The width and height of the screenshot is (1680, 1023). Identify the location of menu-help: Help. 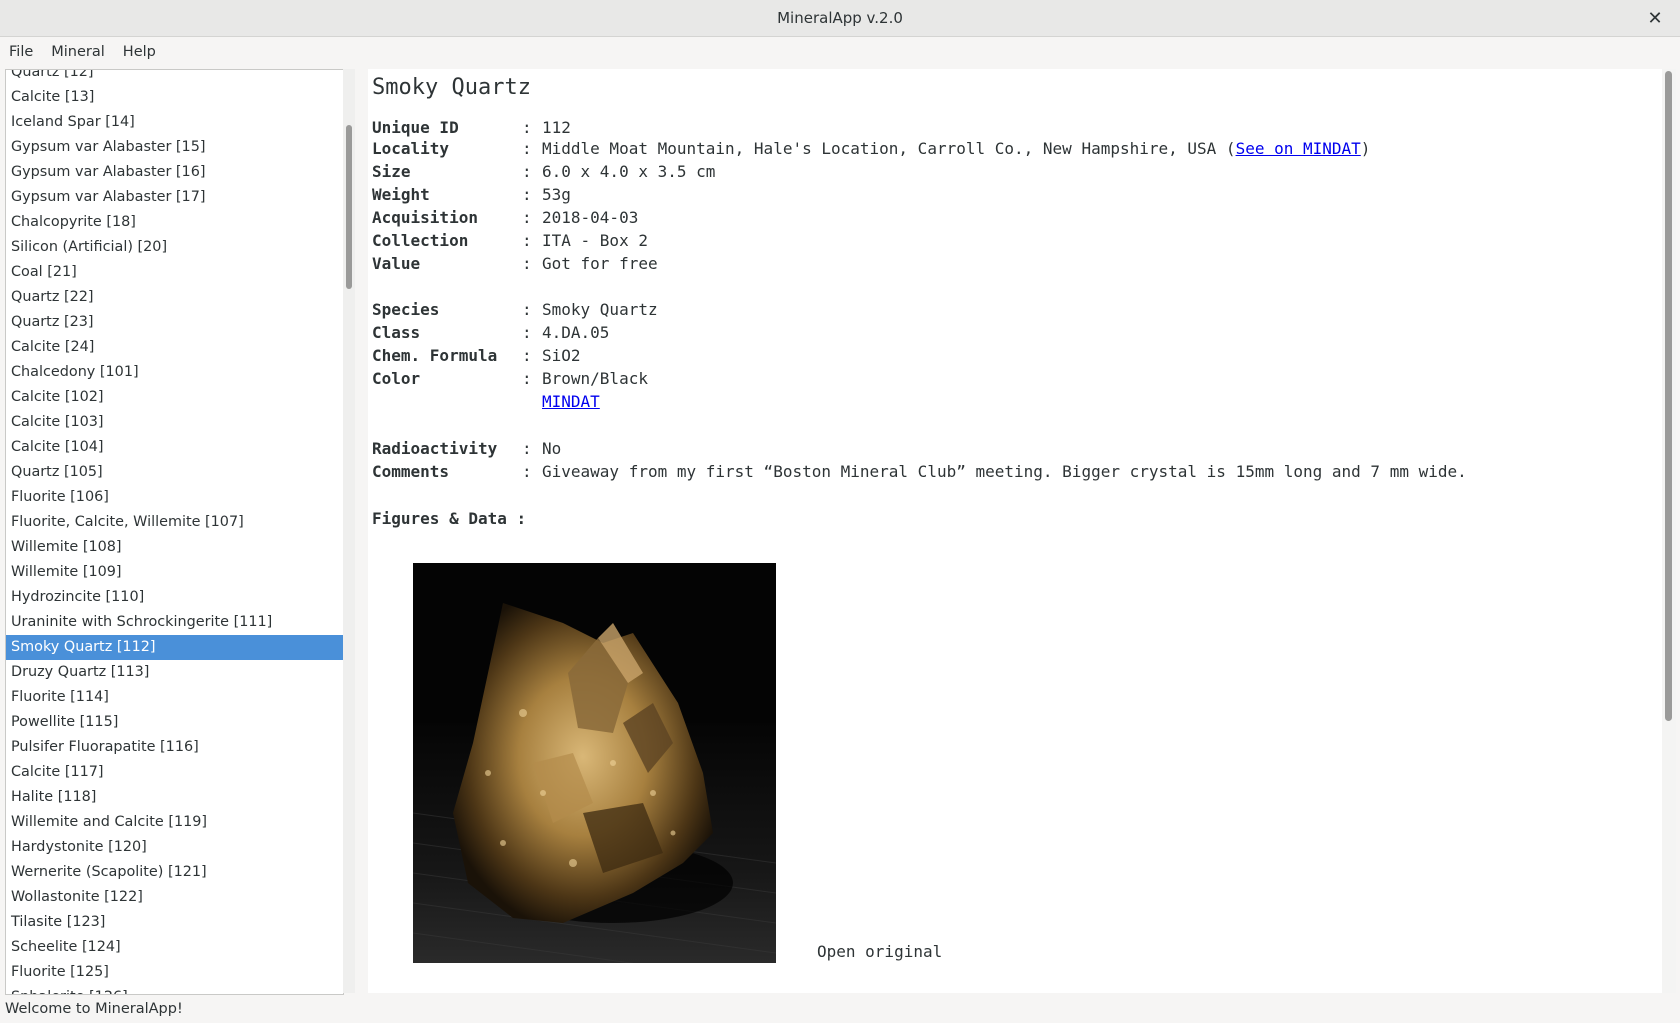
(139, 52).